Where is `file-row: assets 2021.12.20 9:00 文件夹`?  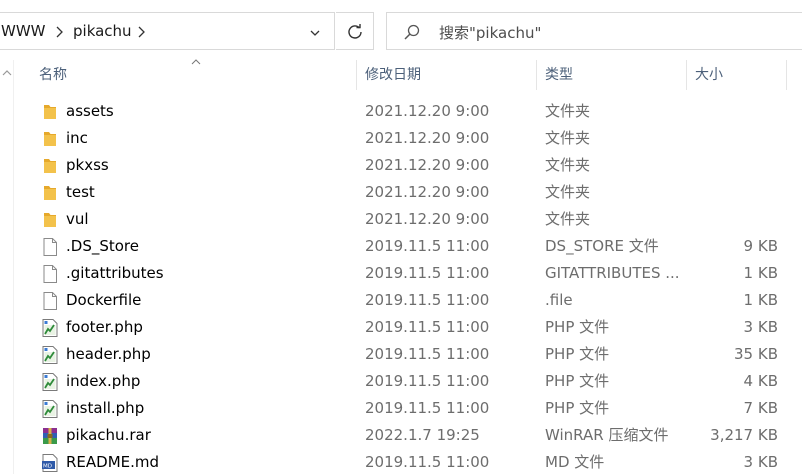 file-row: assets 2021.12.20 9:00 文件夹 is located at coordinates (408, 111).